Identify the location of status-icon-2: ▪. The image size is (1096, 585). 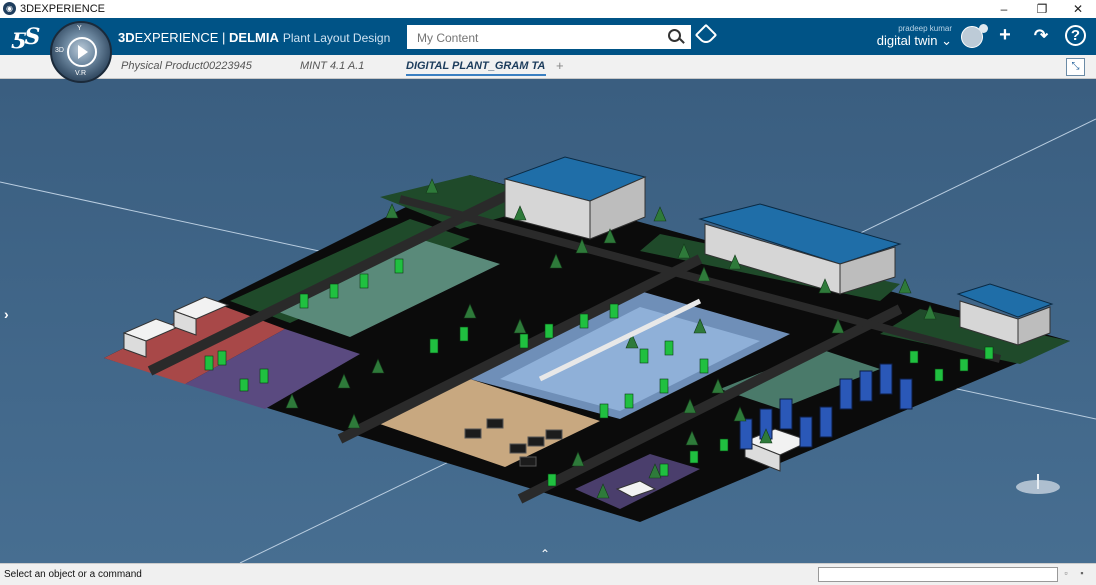
(1082, 573).